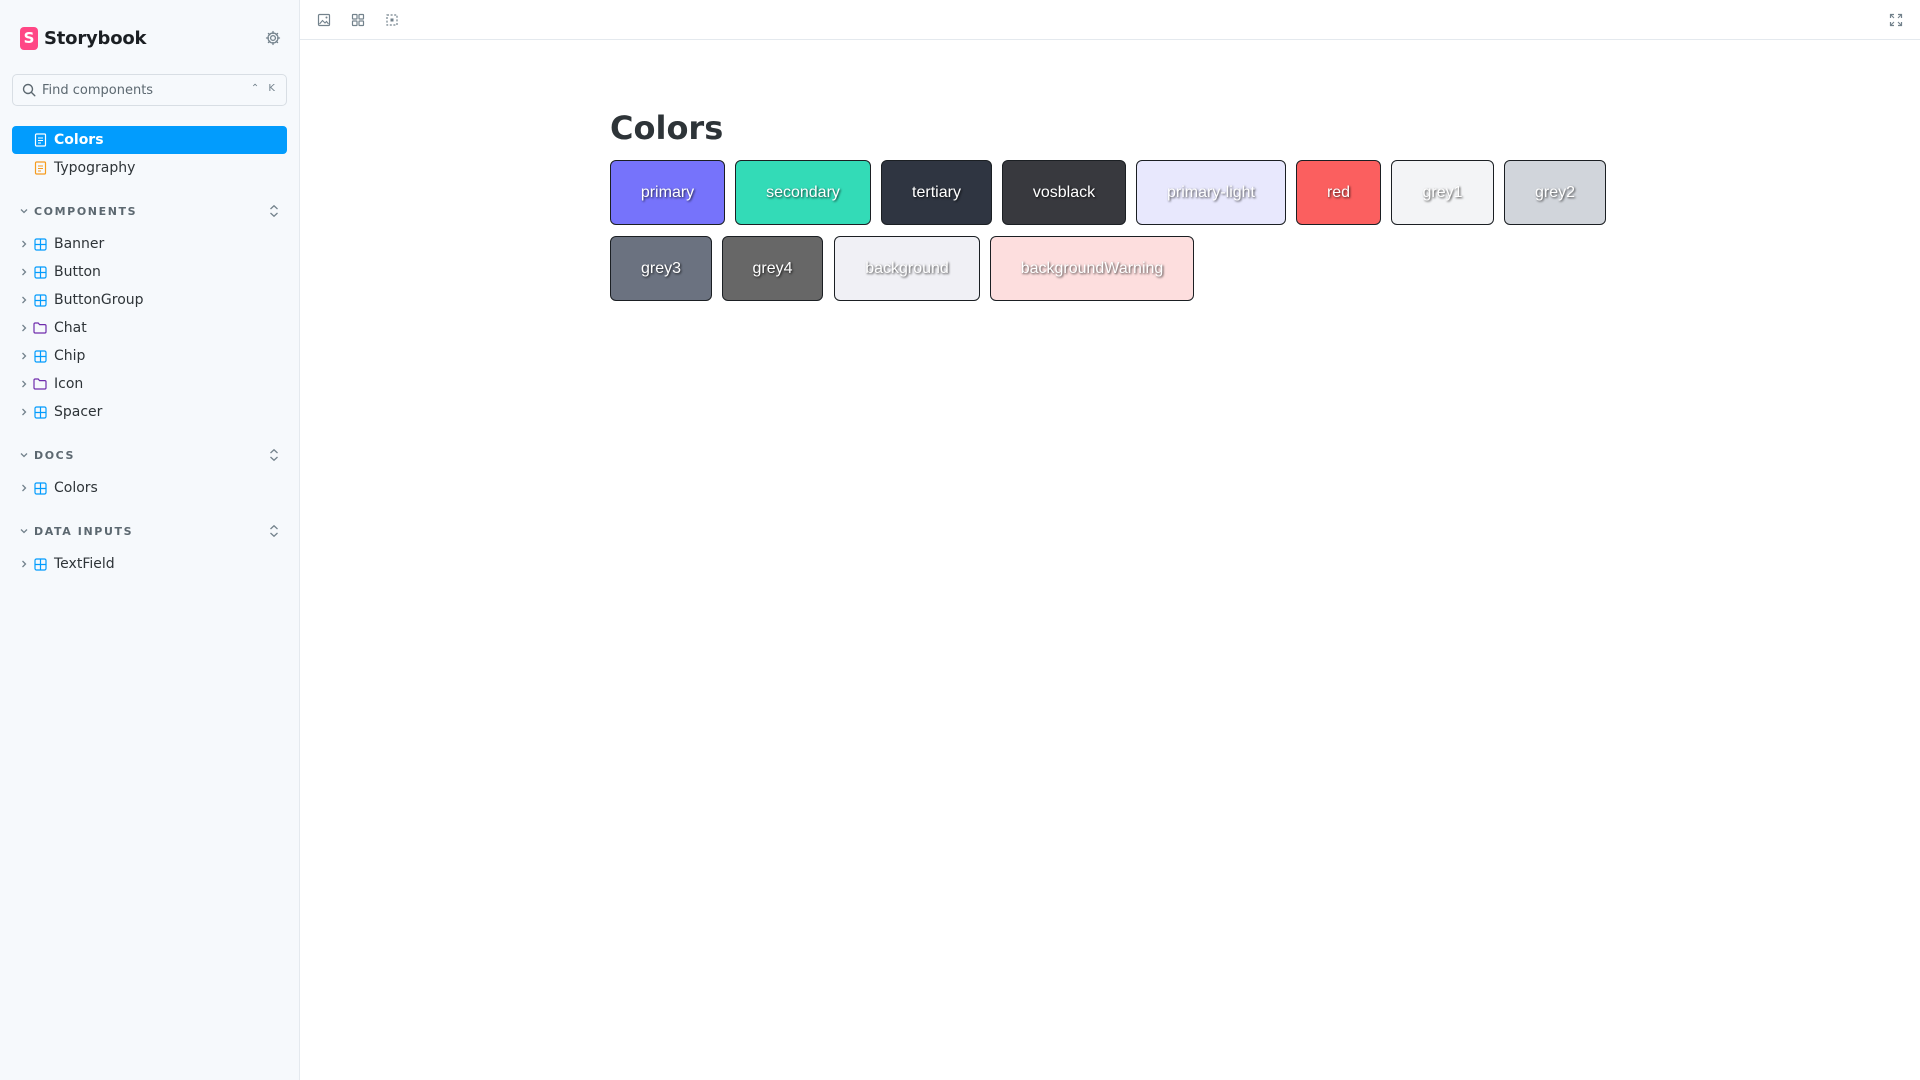 The width and height of the screenshot is (1920, 1080). What do you see at coordinates (149, 244) in the screenshot?
I see `tree-item-banner: Banner` at bounding box center [149, 244].